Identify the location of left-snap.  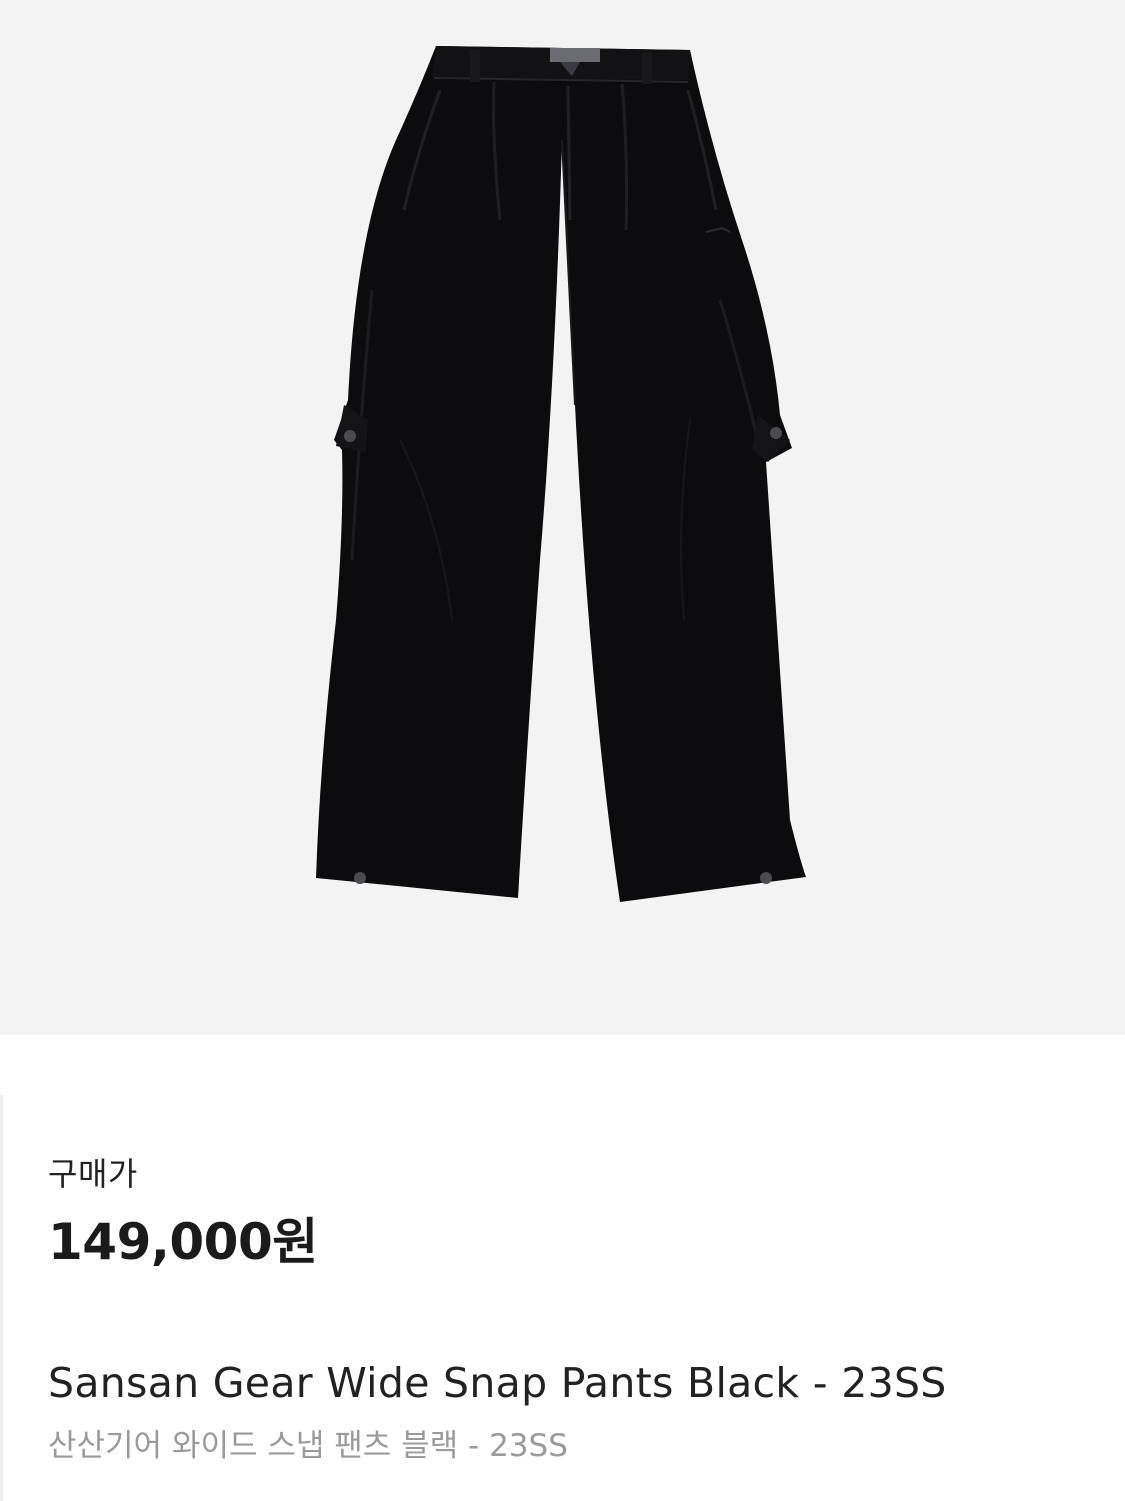
(350, 436).